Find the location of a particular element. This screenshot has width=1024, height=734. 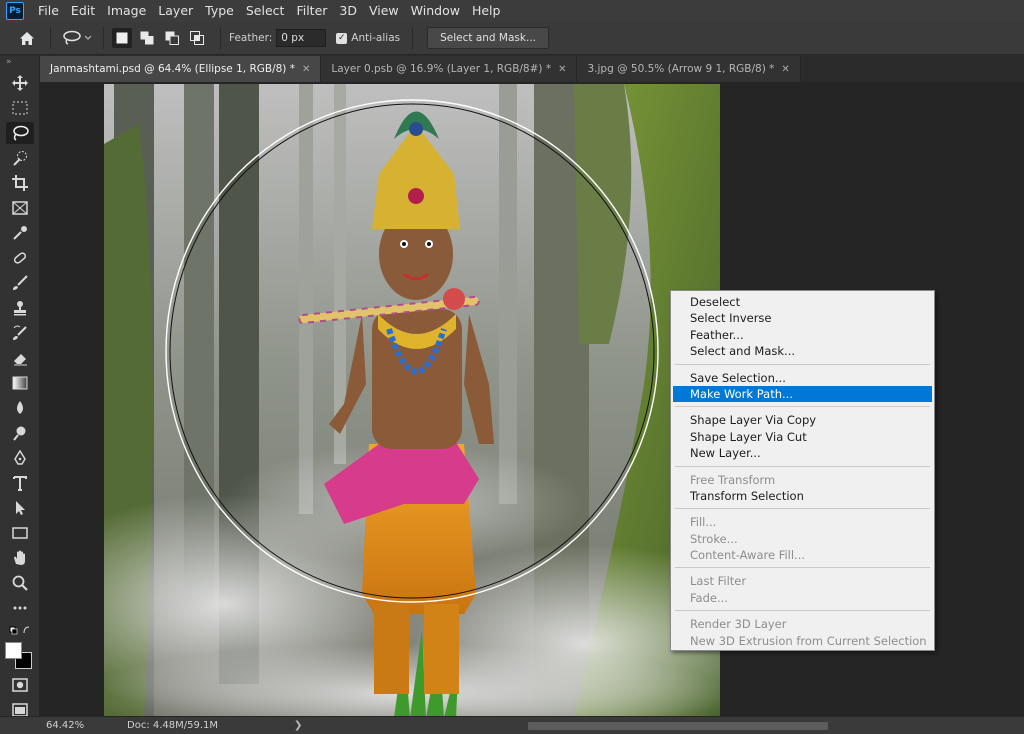

marquee-tool is located at coordinates (20, 107).